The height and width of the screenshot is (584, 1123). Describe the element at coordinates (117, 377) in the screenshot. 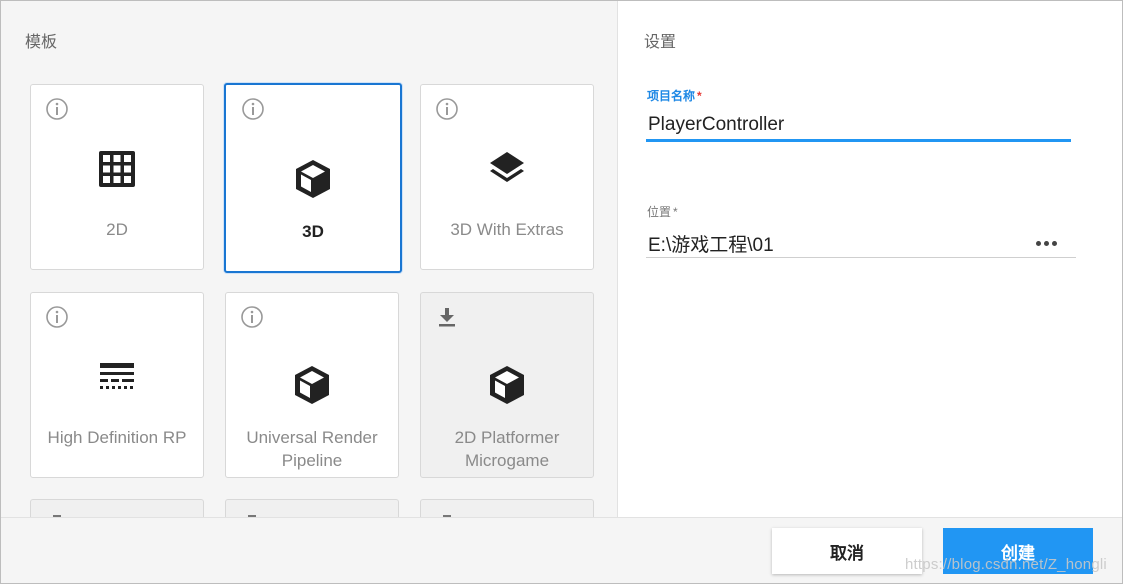

I see `hdrp-lines-icon` at that location.